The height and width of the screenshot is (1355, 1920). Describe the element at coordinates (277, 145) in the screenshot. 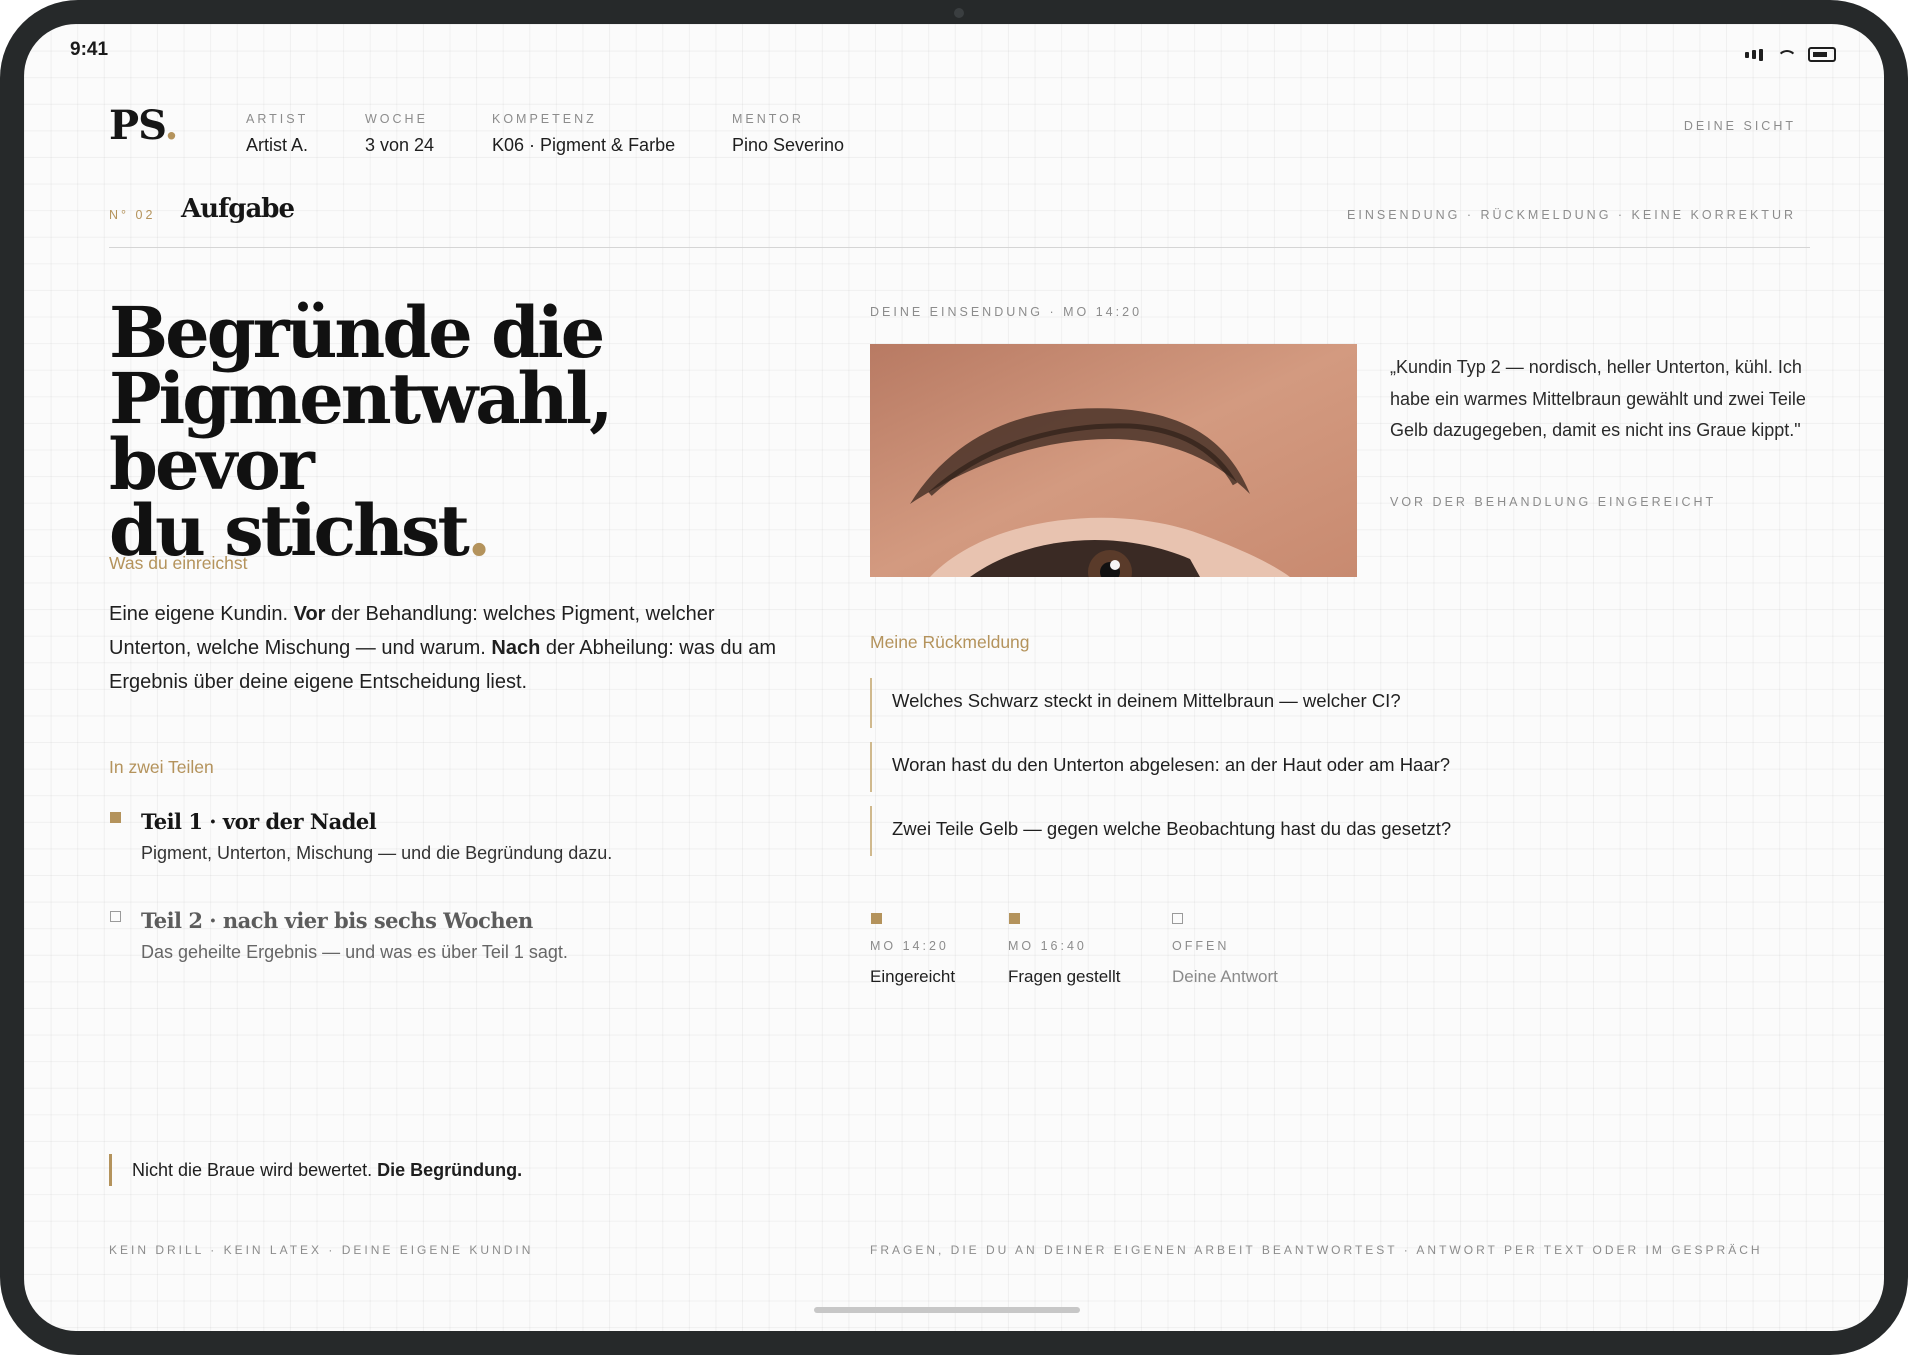

I see `meta-artist-value: Artist A.` at that location.